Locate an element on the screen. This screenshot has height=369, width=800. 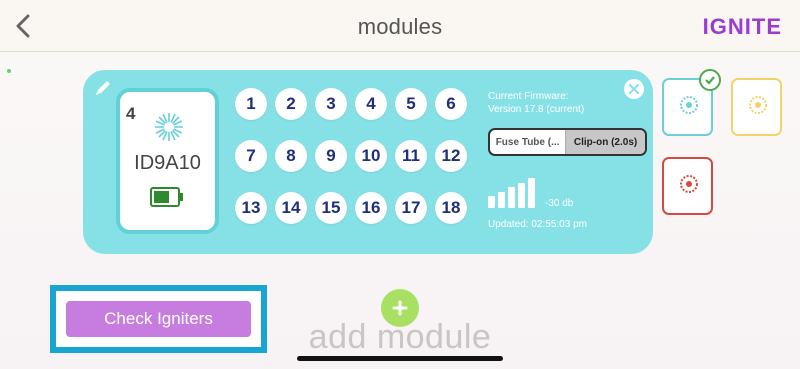
home-indicator is located at coordinates (400, 358).